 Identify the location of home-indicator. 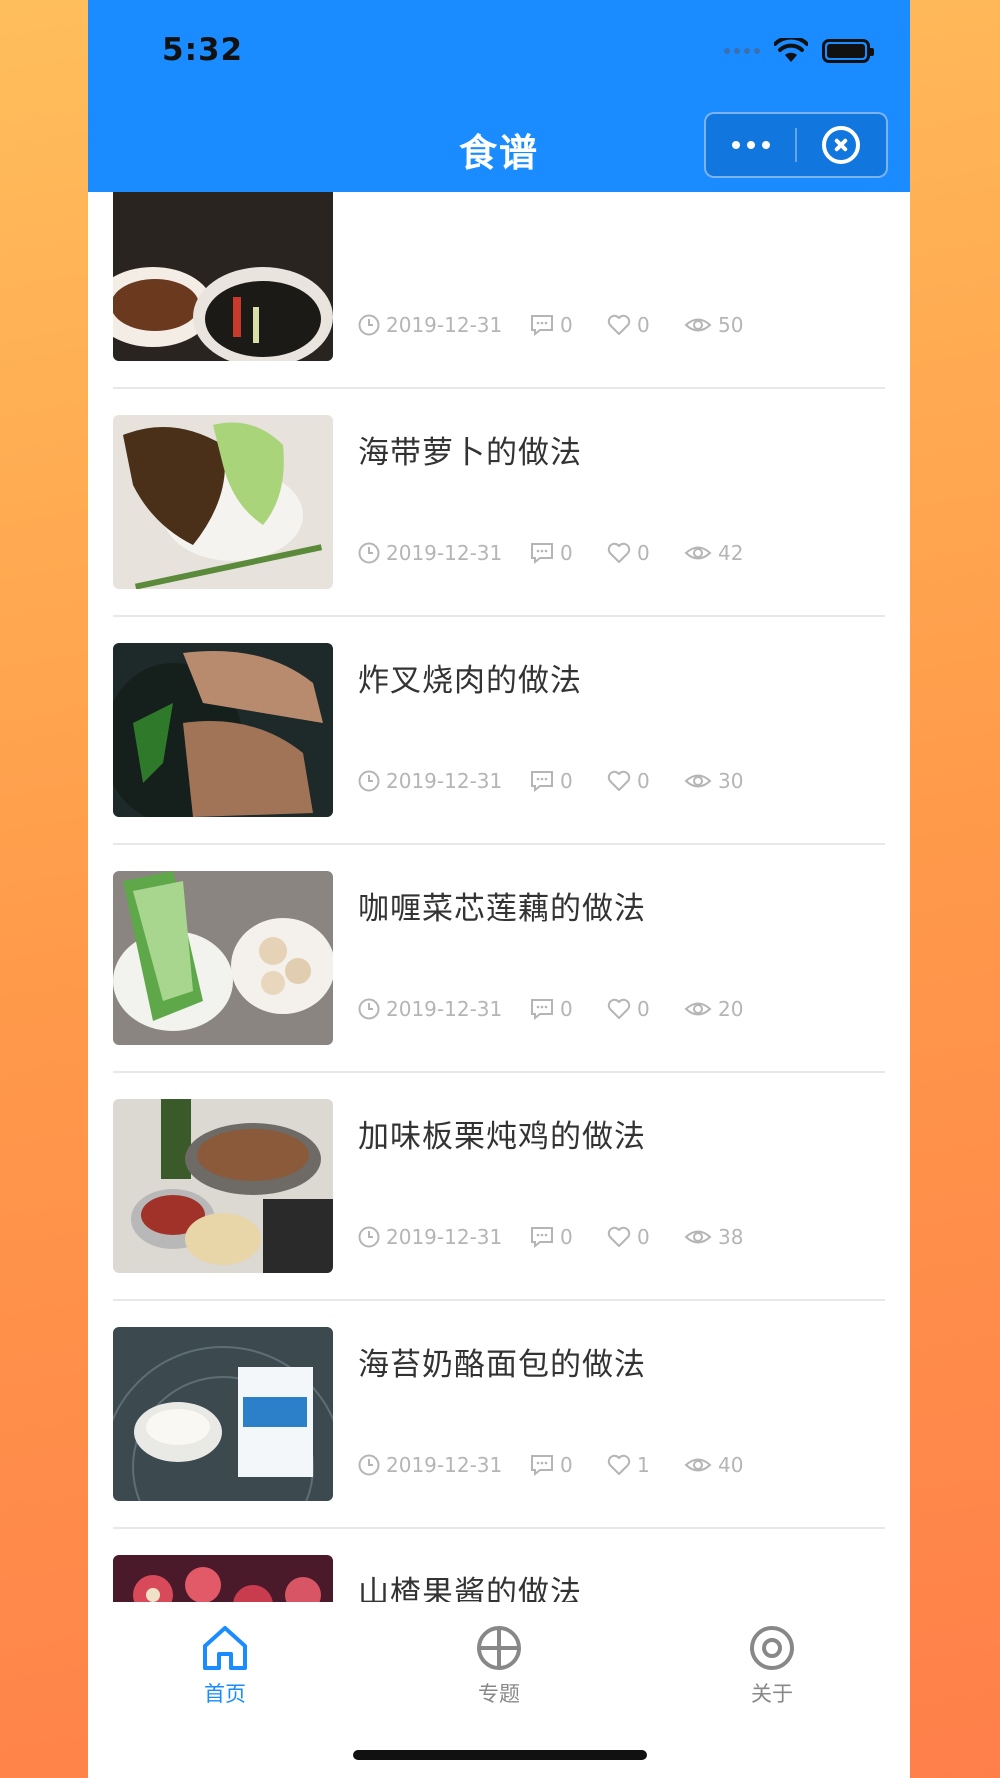
(500, 1755).